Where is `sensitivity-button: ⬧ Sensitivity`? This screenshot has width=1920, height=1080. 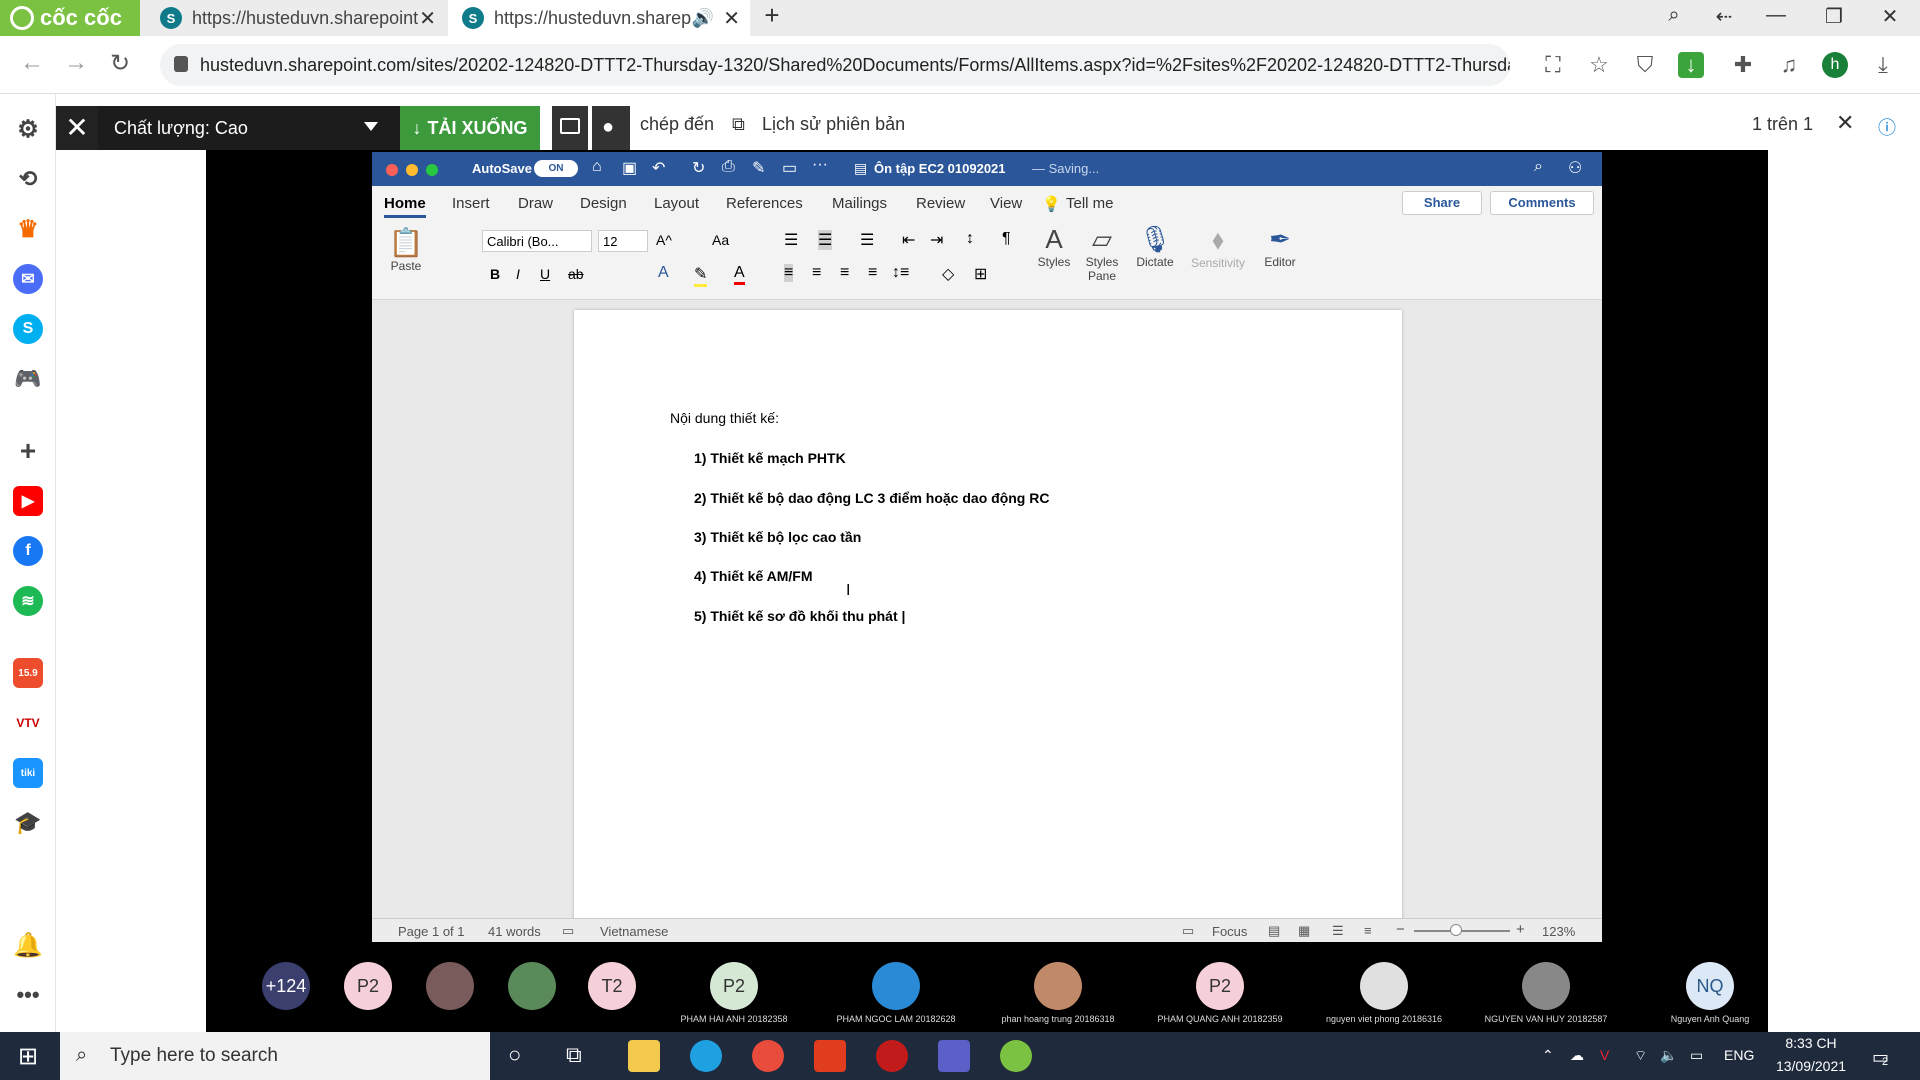 sensitivity-button: ⬧ Sensitivity is located at coordinates (1218, 247).